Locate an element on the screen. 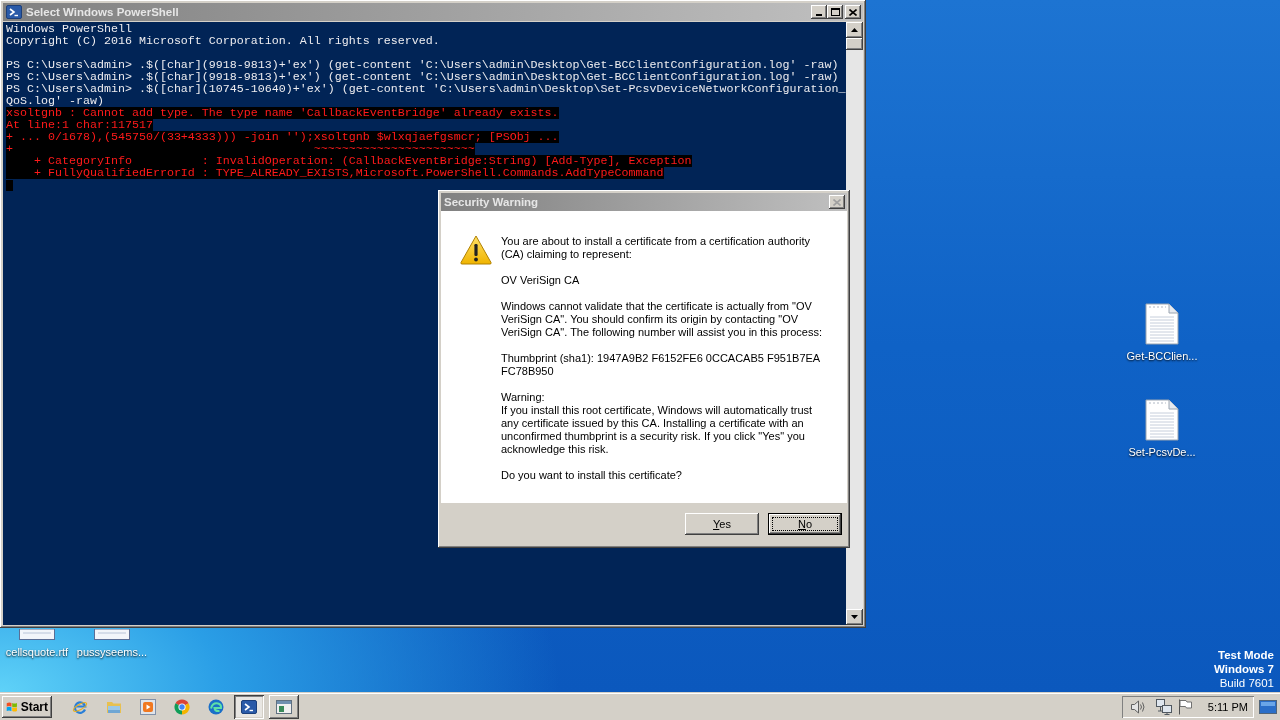 The image size is (1280, 720). dialog-button: No is located at coordinates (805, 524).